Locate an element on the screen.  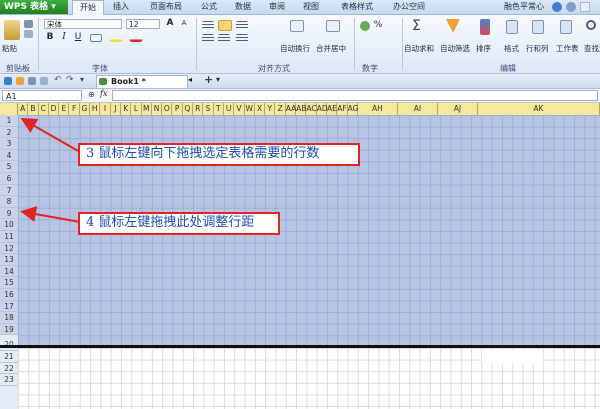
row-header-15: 15 is located at coordinates (9, 283).